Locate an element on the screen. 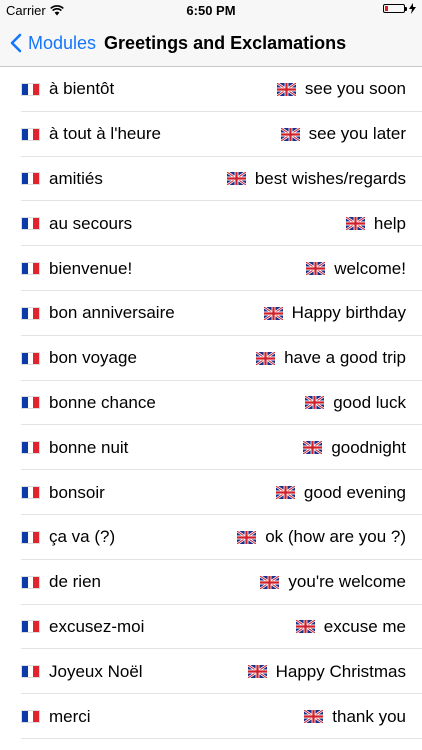  english-side: have a good trip is located at coordinates (331, 358).